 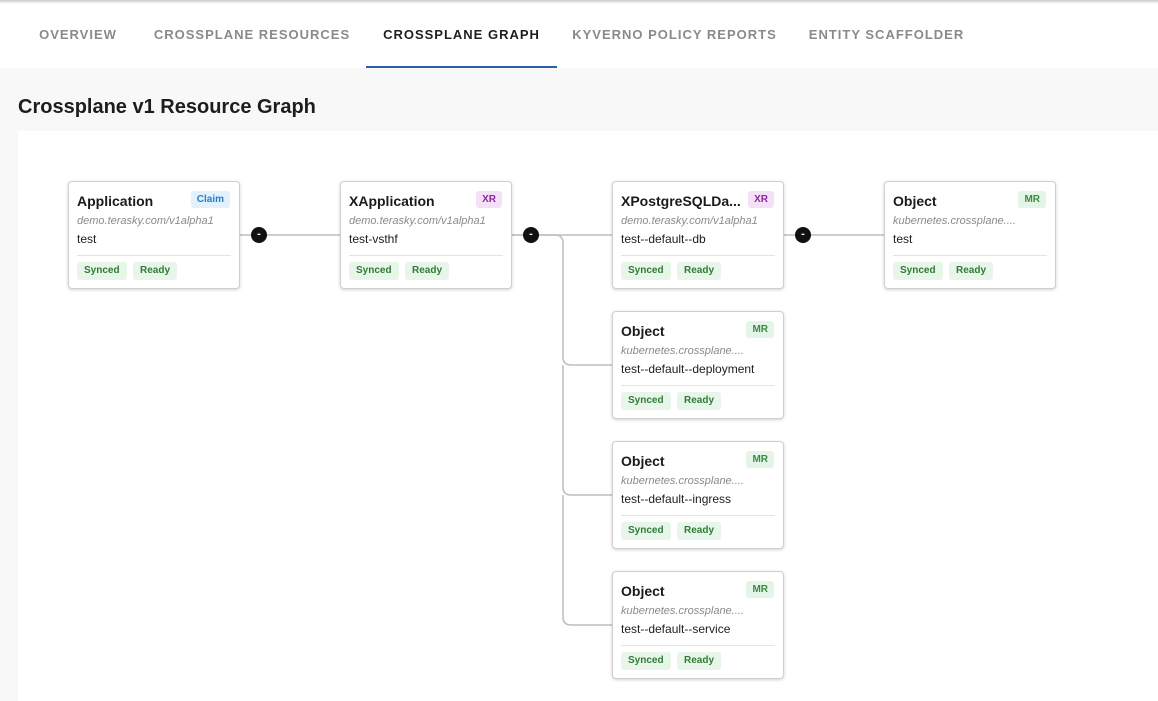 What do you see at coordinates (676, 629) in the screenshot?
I see `node-resource-name: test--default--service` at bounding box center [676, 629].